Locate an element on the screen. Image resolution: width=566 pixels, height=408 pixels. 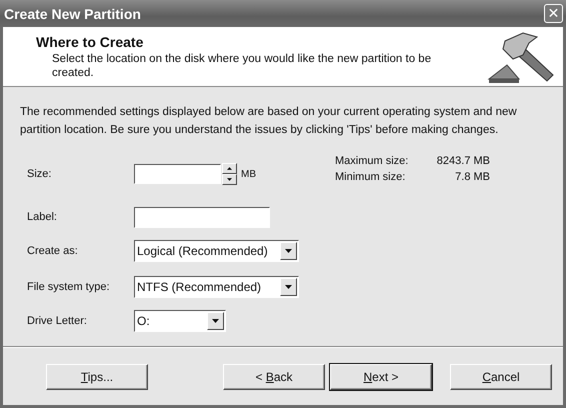
dialog-button: Cancel is located at coordinates (501, 377).